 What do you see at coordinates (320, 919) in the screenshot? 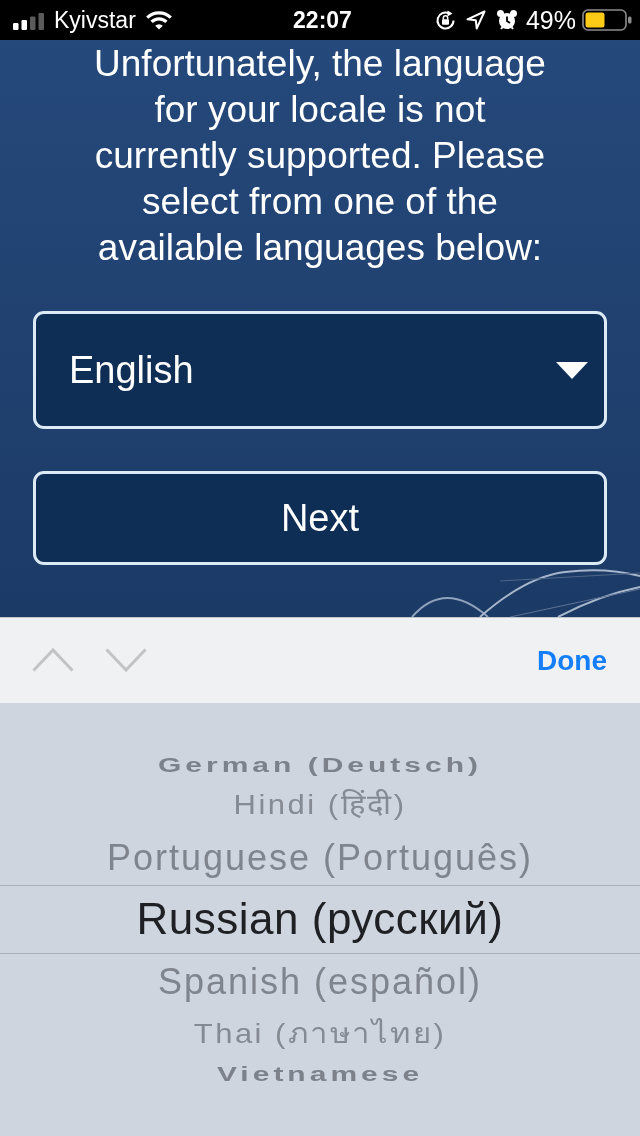
I see `language-option: Russian (русский)` at bounding box center [320, 919].